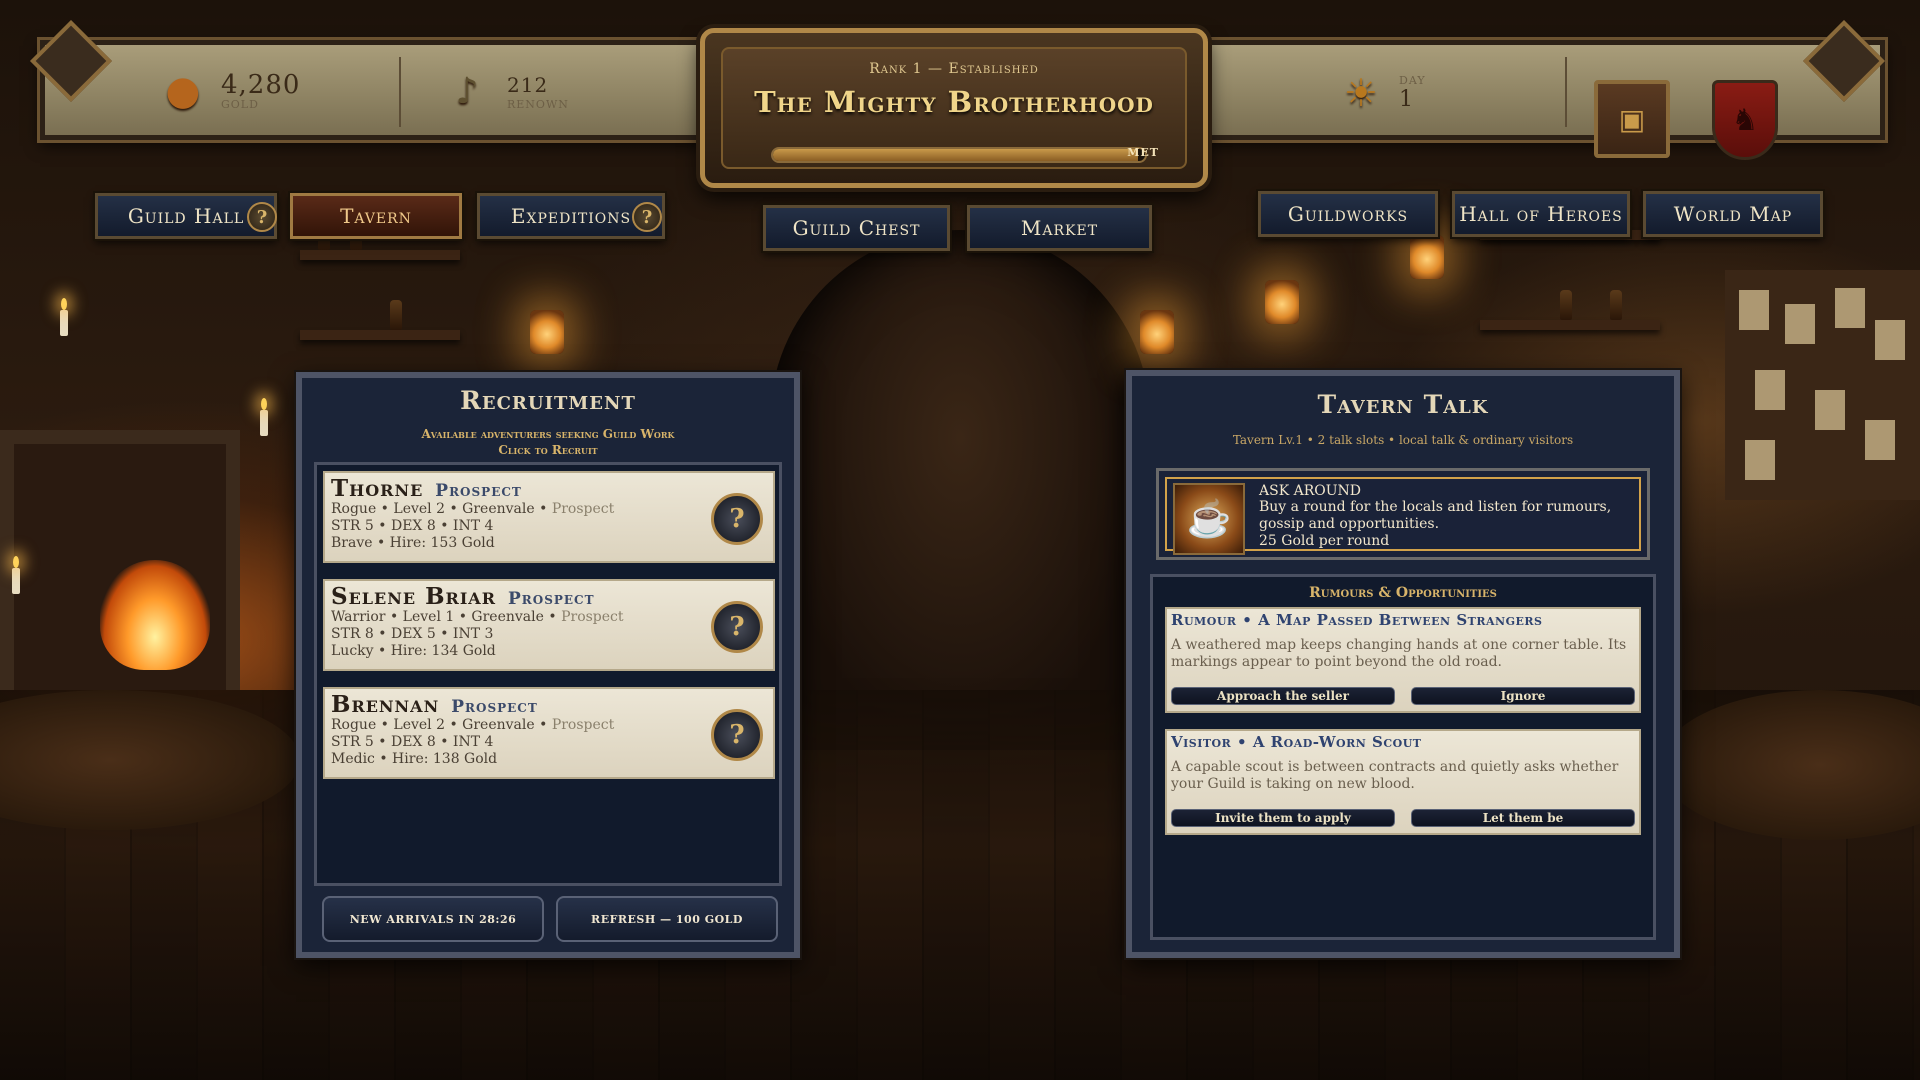 Image resolution: width=1920 pixels, height=1080 pixels. Describe the element at coordinates (155, 615) in the screenshot. I see `fire-glow` at that location.